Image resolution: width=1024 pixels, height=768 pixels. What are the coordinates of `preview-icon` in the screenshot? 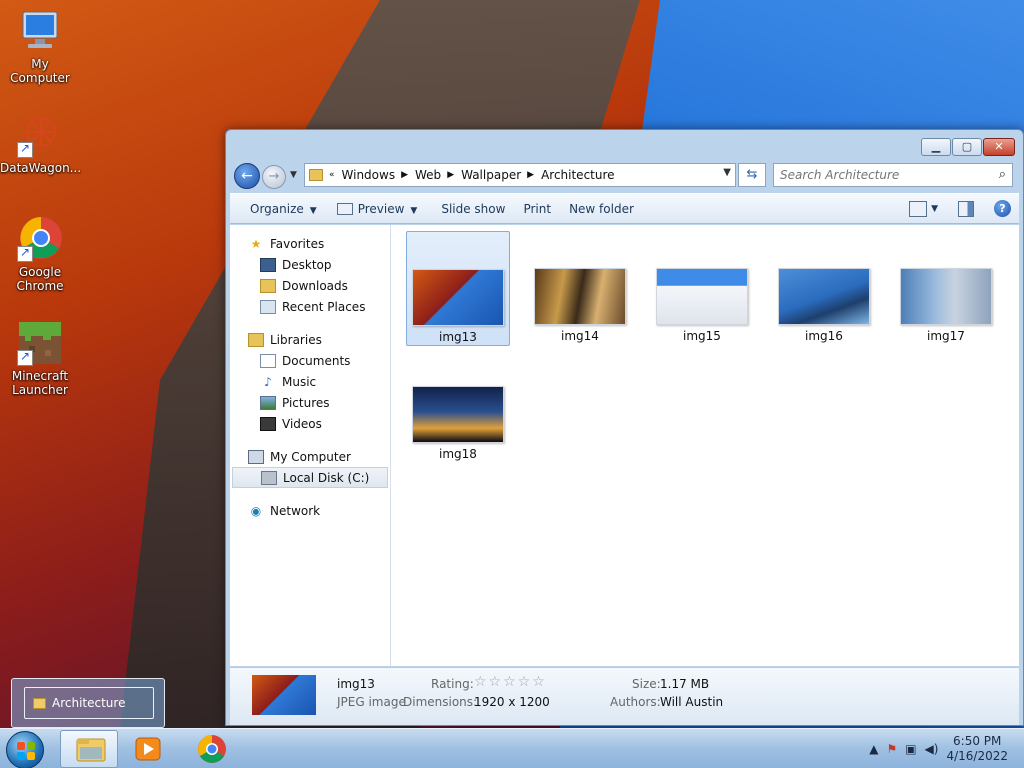 It's located at (344, 209).